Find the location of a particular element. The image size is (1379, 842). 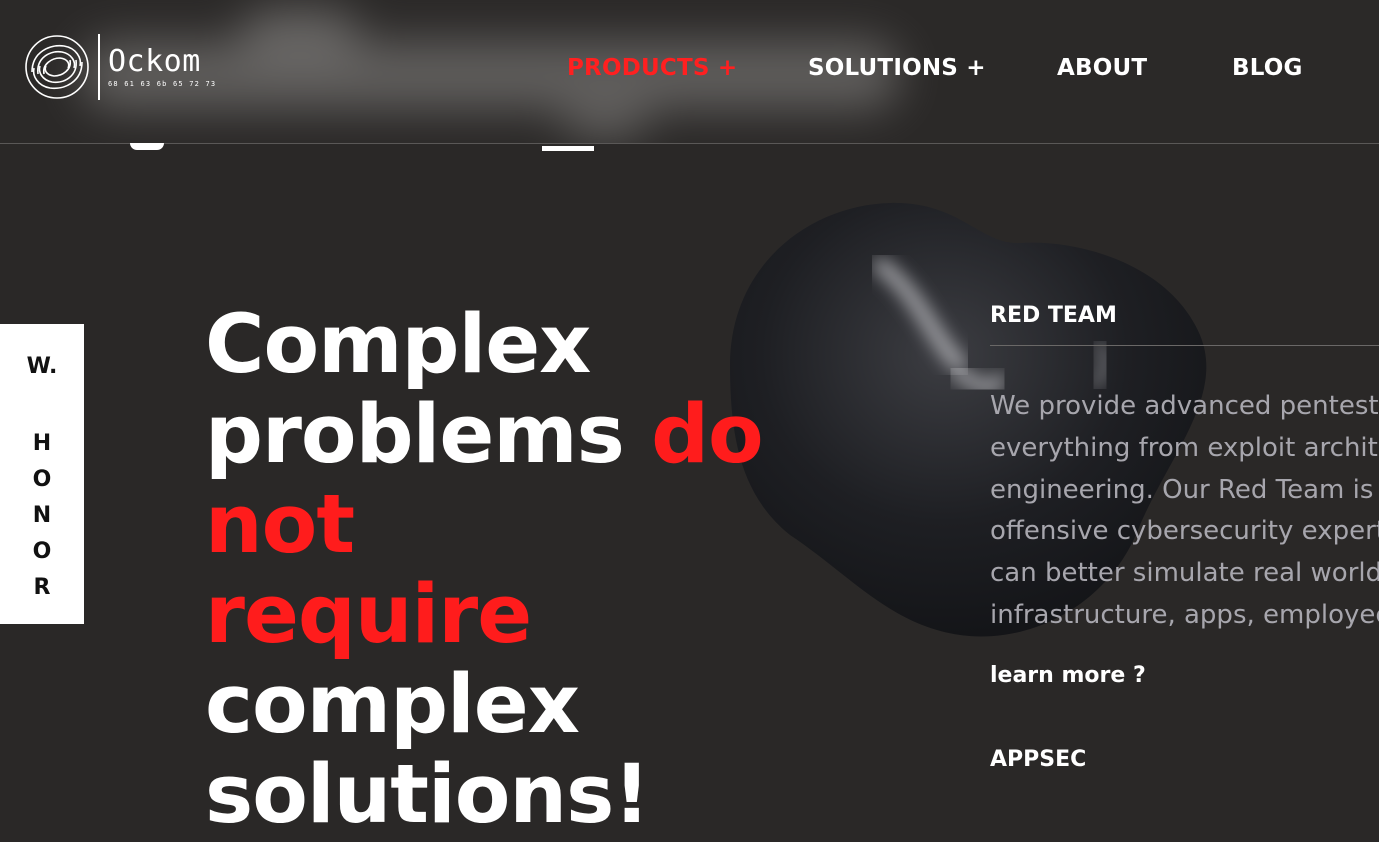

side-tab-top-label: W. is located at coordinates (42, 366).